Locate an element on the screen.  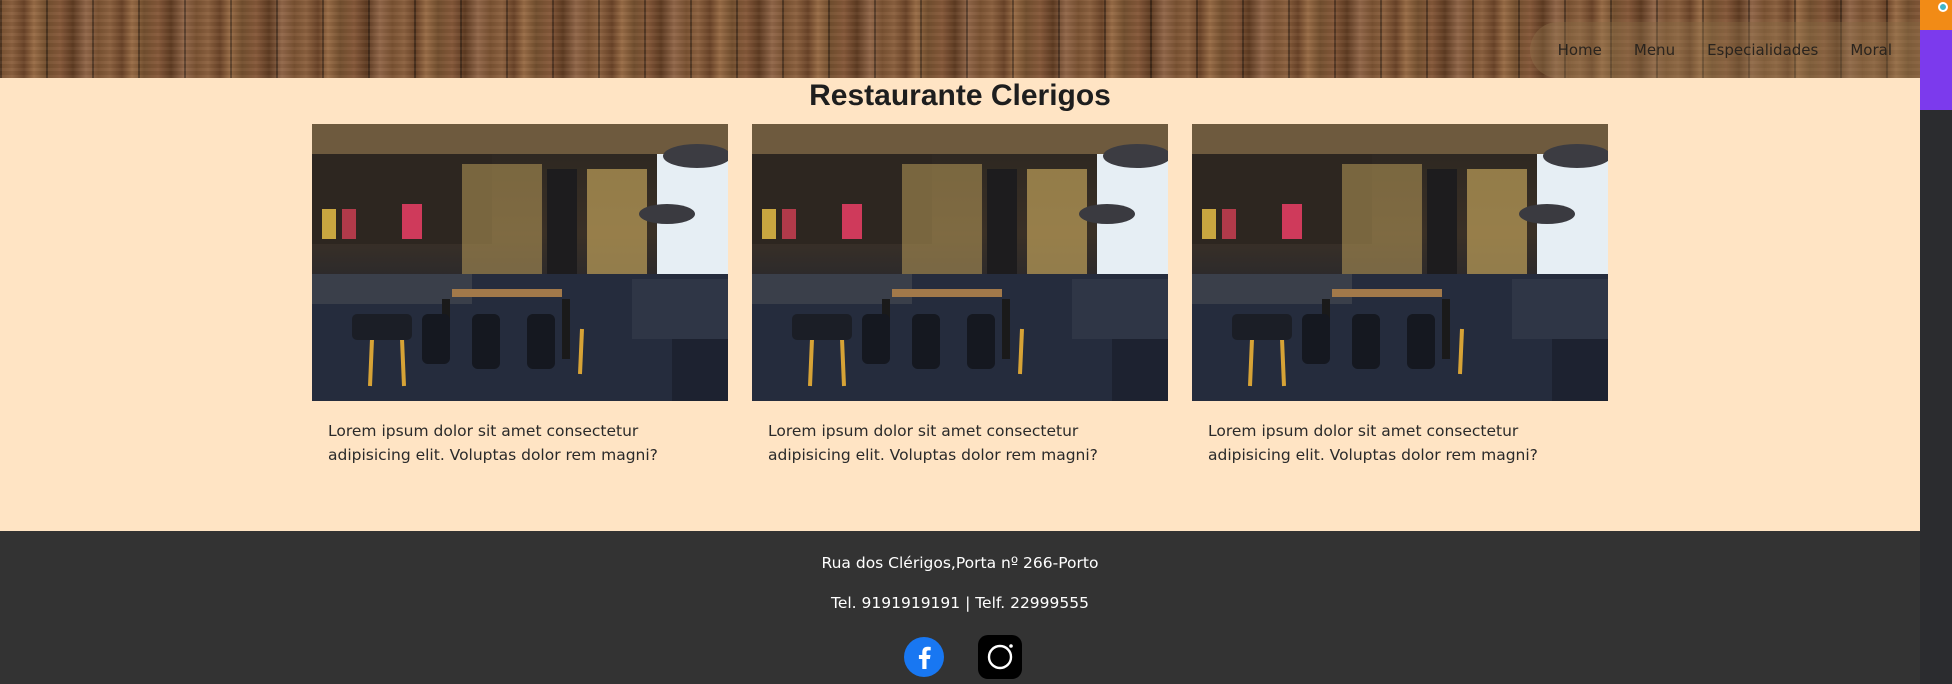
extension-icon is located at coordinates (1943, 7).